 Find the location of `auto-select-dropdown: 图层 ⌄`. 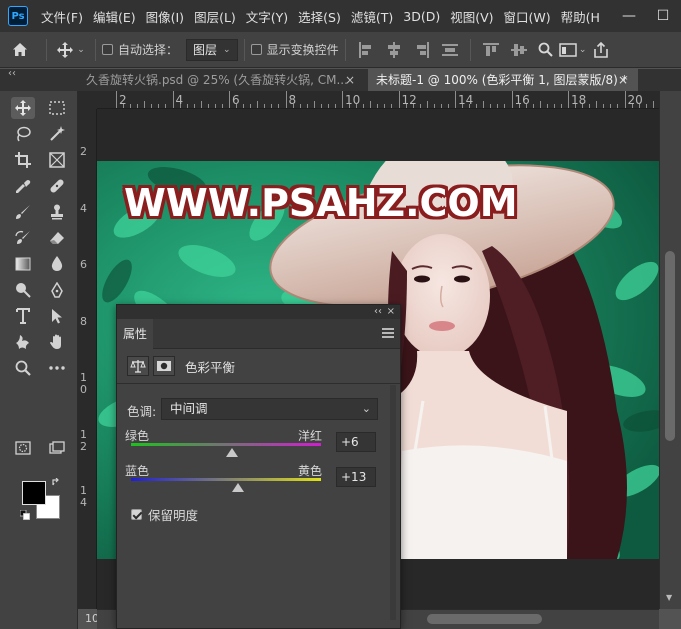

auto-select-dropdown: 图层 ⌄ is located at coordinates (212, 49).